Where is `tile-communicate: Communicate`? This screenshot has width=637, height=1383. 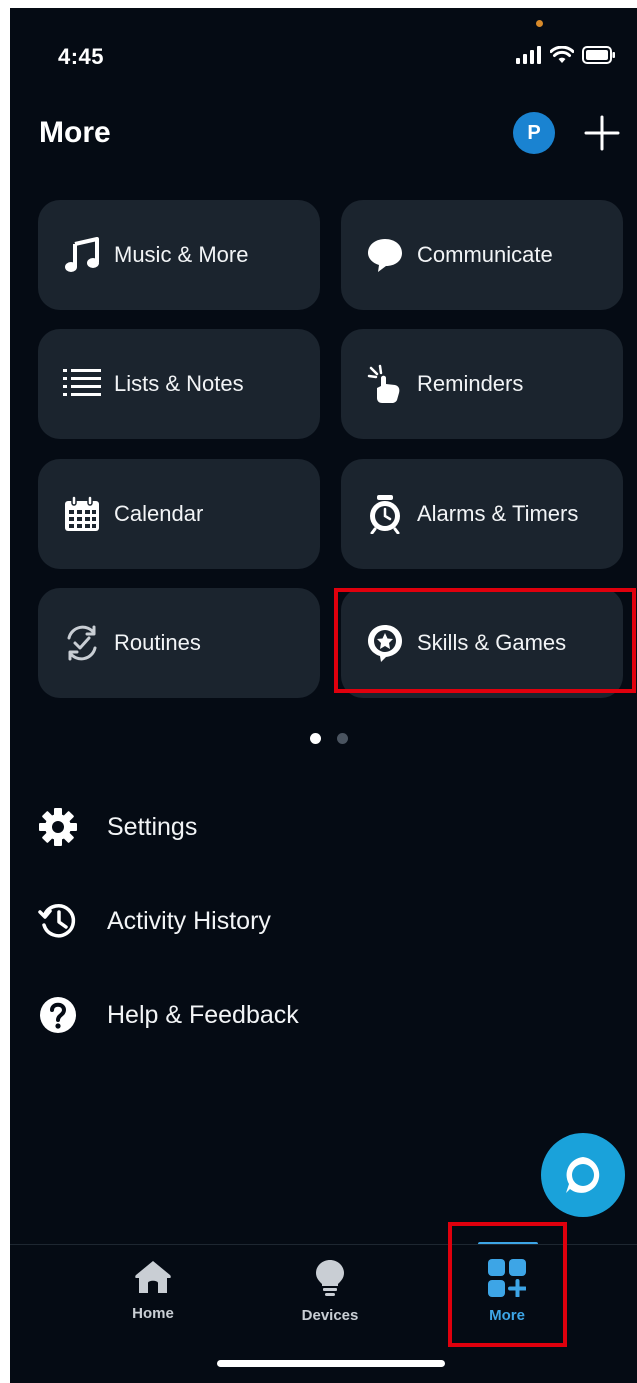 tile-communicate: Communicate is located at coordinates (482, 255).